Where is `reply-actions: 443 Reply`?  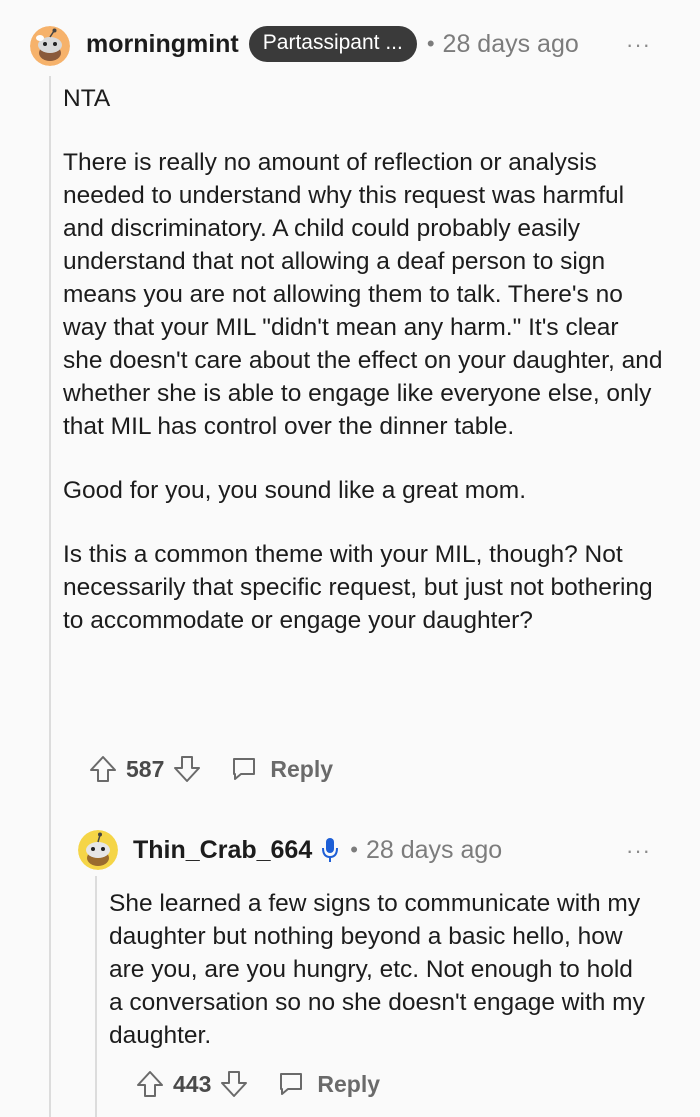
reply-actions: 443 Reply is located at coordinates (257, 1084).